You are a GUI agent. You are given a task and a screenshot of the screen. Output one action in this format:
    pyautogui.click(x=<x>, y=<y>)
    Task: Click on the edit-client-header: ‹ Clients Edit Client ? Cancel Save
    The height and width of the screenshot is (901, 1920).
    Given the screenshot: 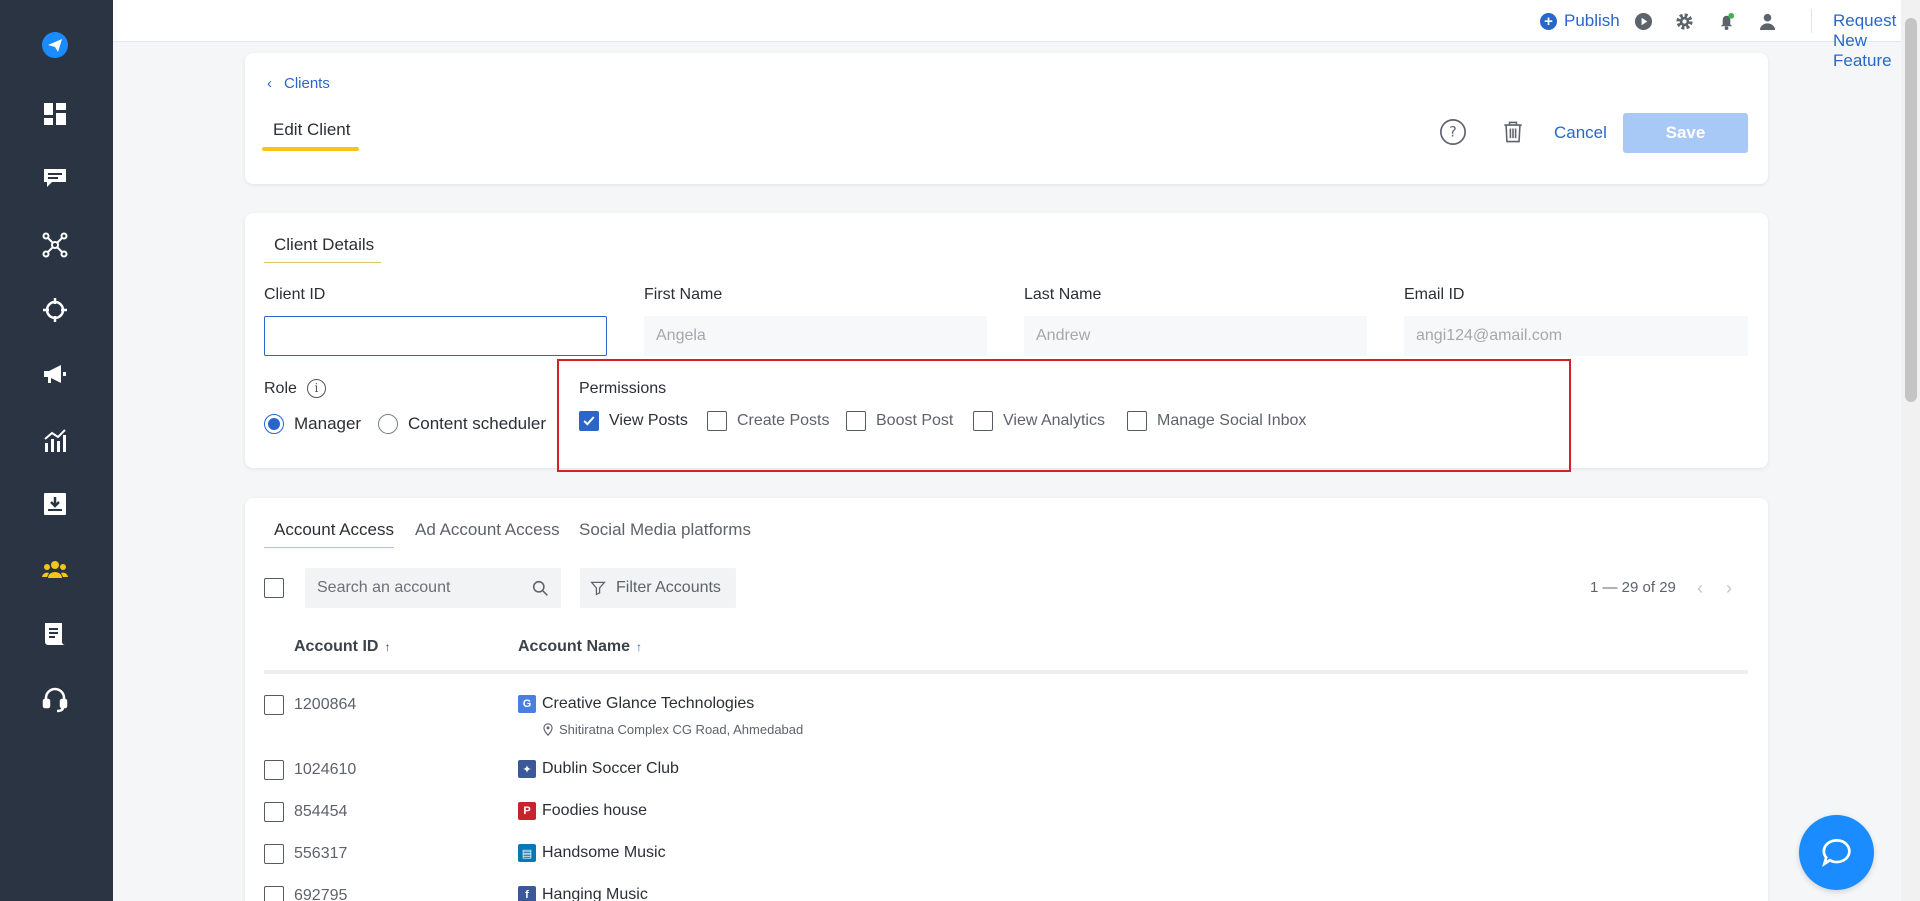 What is the action you would take?
    pyautogui.click(x=1006, y=118)
    